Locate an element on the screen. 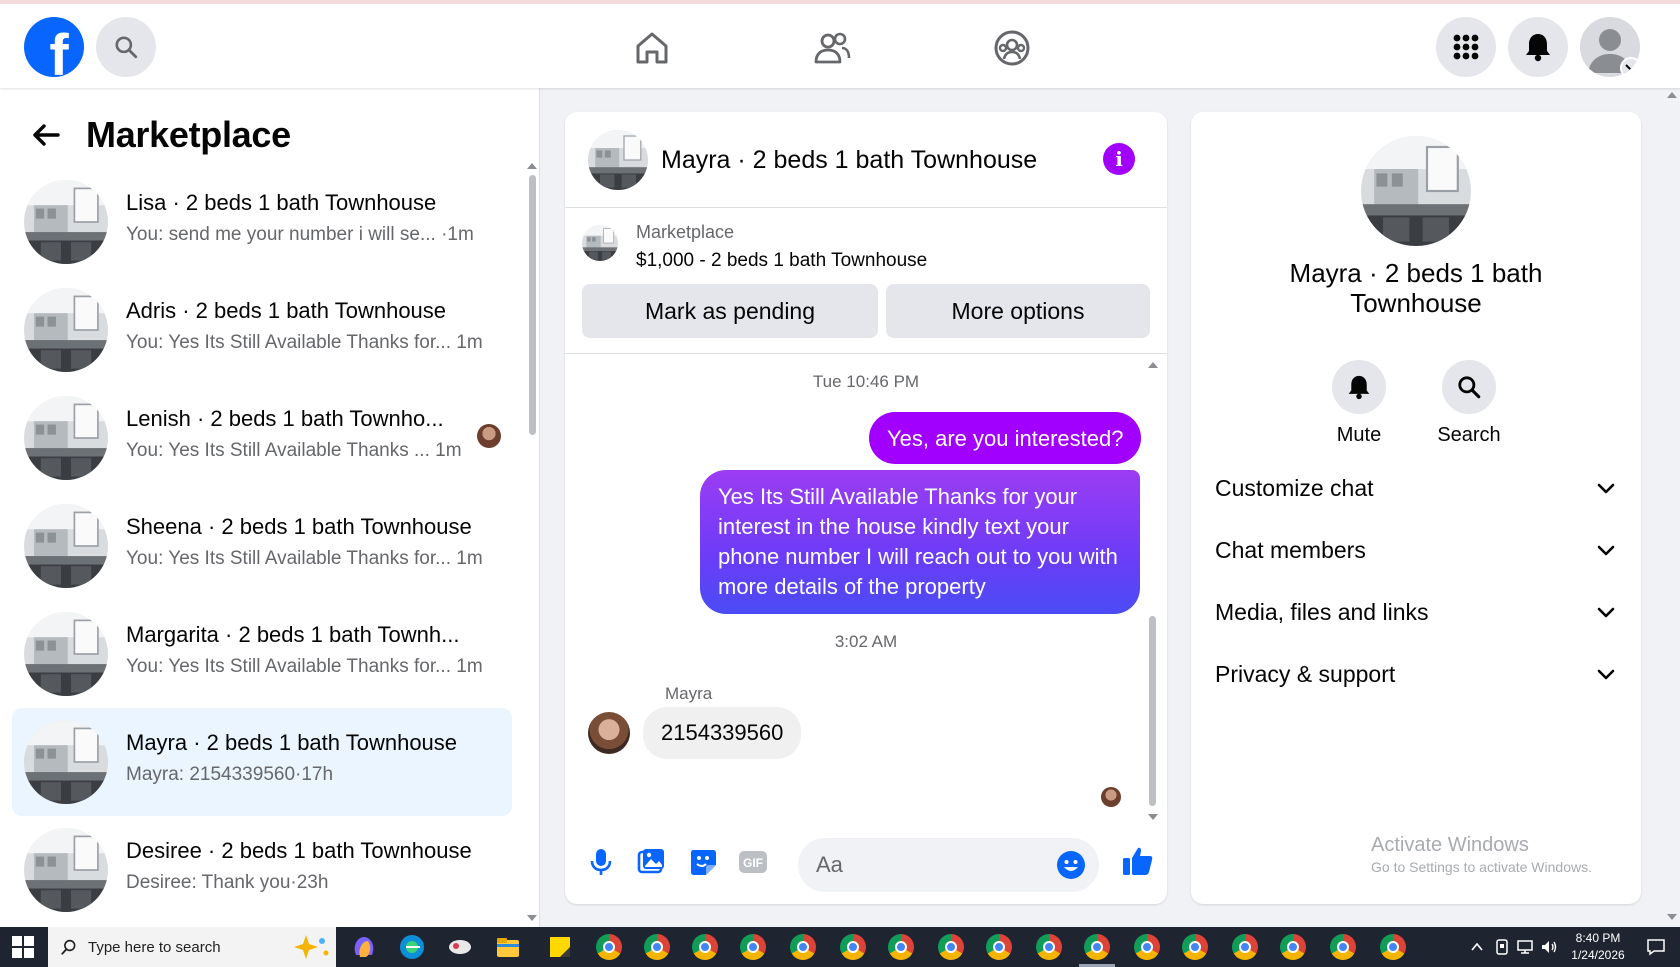 Image resolution: width=1680 pixels, height=967 pixels. chat-profile-thumbnail is located at coordinates (1416, 191).